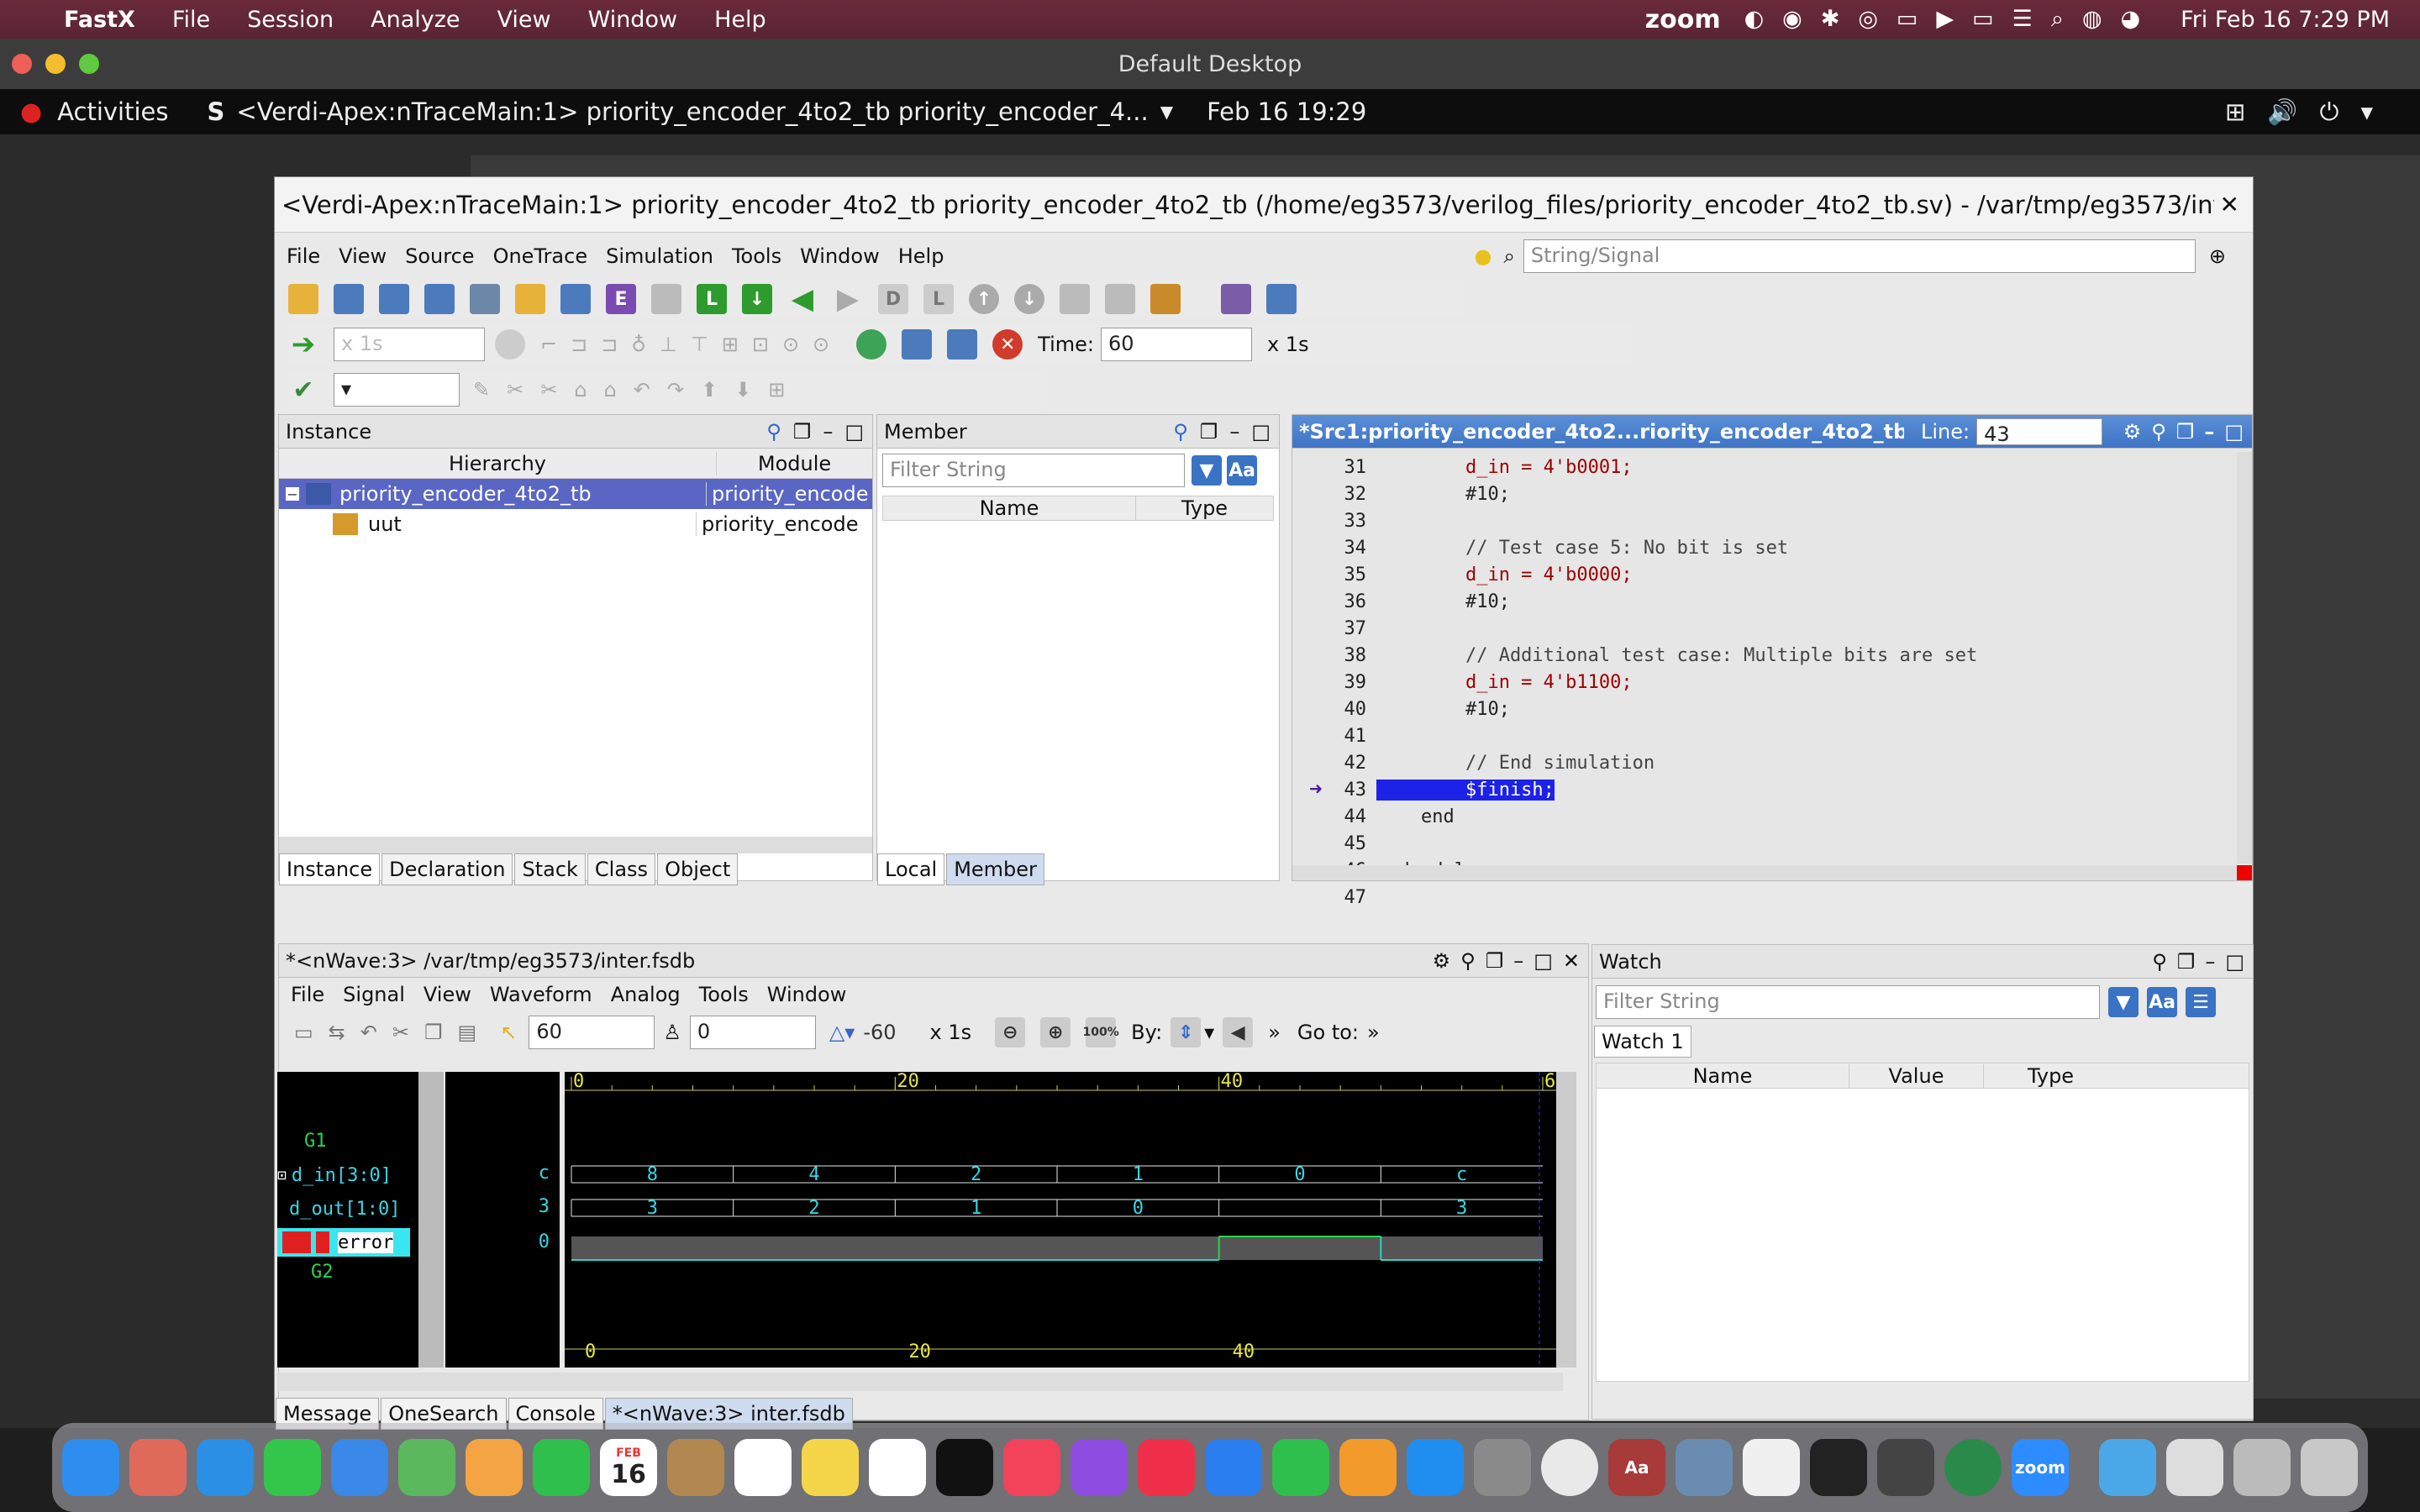 This screenshot has height=1512, width=2420. What do you see at coordinates (802, 299) in the screenshot?
I see `back-arrow-icon: ◀` at bounding box center [802, 299].